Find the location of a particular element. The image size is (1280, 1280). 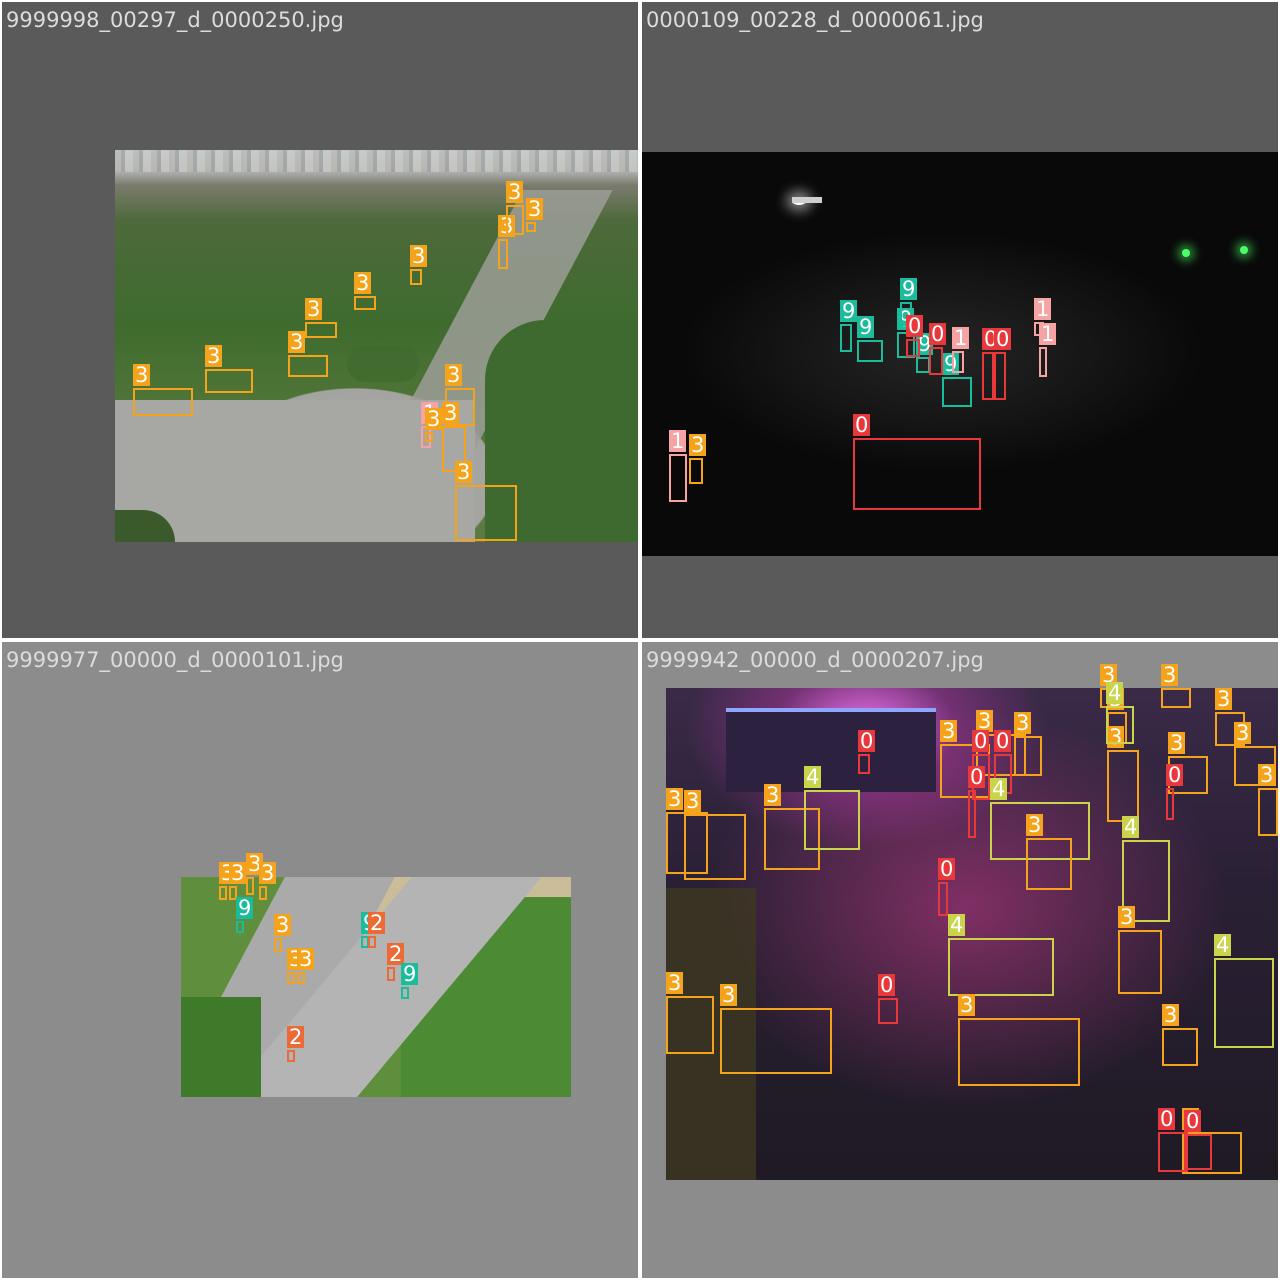

tile-filename: 9999942_00000_d_0000207.jpg is located at coordinates (815, 660).